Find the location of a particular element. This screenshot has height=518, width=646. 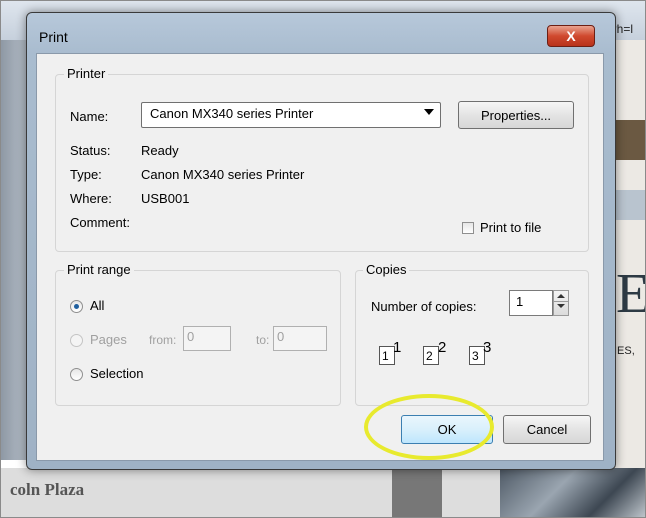

type-label: Type: is located at coordinates (86, 174).